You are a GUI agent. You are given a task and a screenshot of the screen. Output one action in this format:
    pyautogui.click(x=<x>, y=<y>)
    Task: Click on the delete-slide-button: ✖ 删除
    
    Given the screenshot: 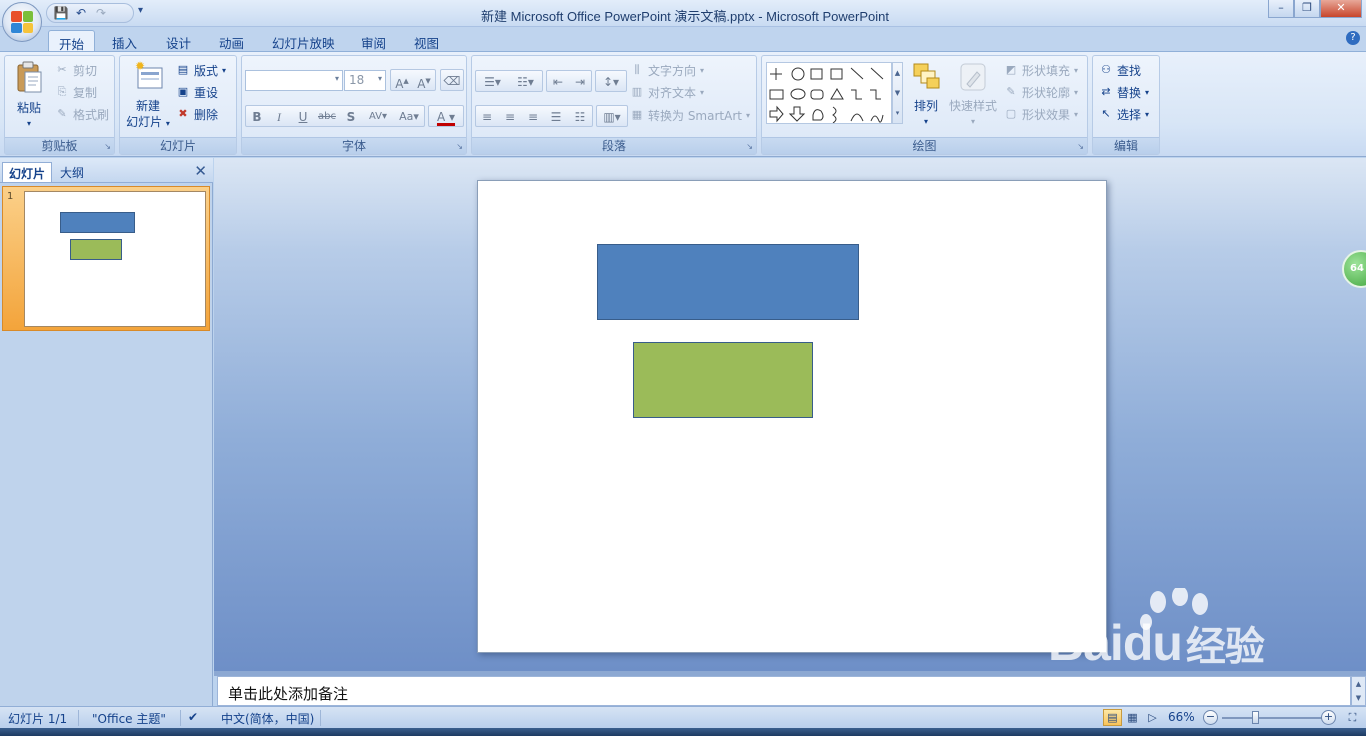 What is the action you would take?
    pyautogui.click(x=197, y=114)
    